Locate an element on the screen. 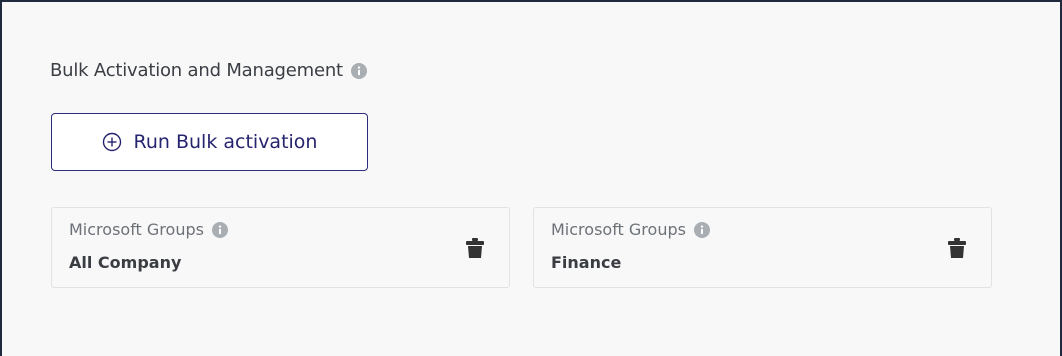  run-bulk-activation-label: Run Bulk activation is located at coordinates (225, 142).